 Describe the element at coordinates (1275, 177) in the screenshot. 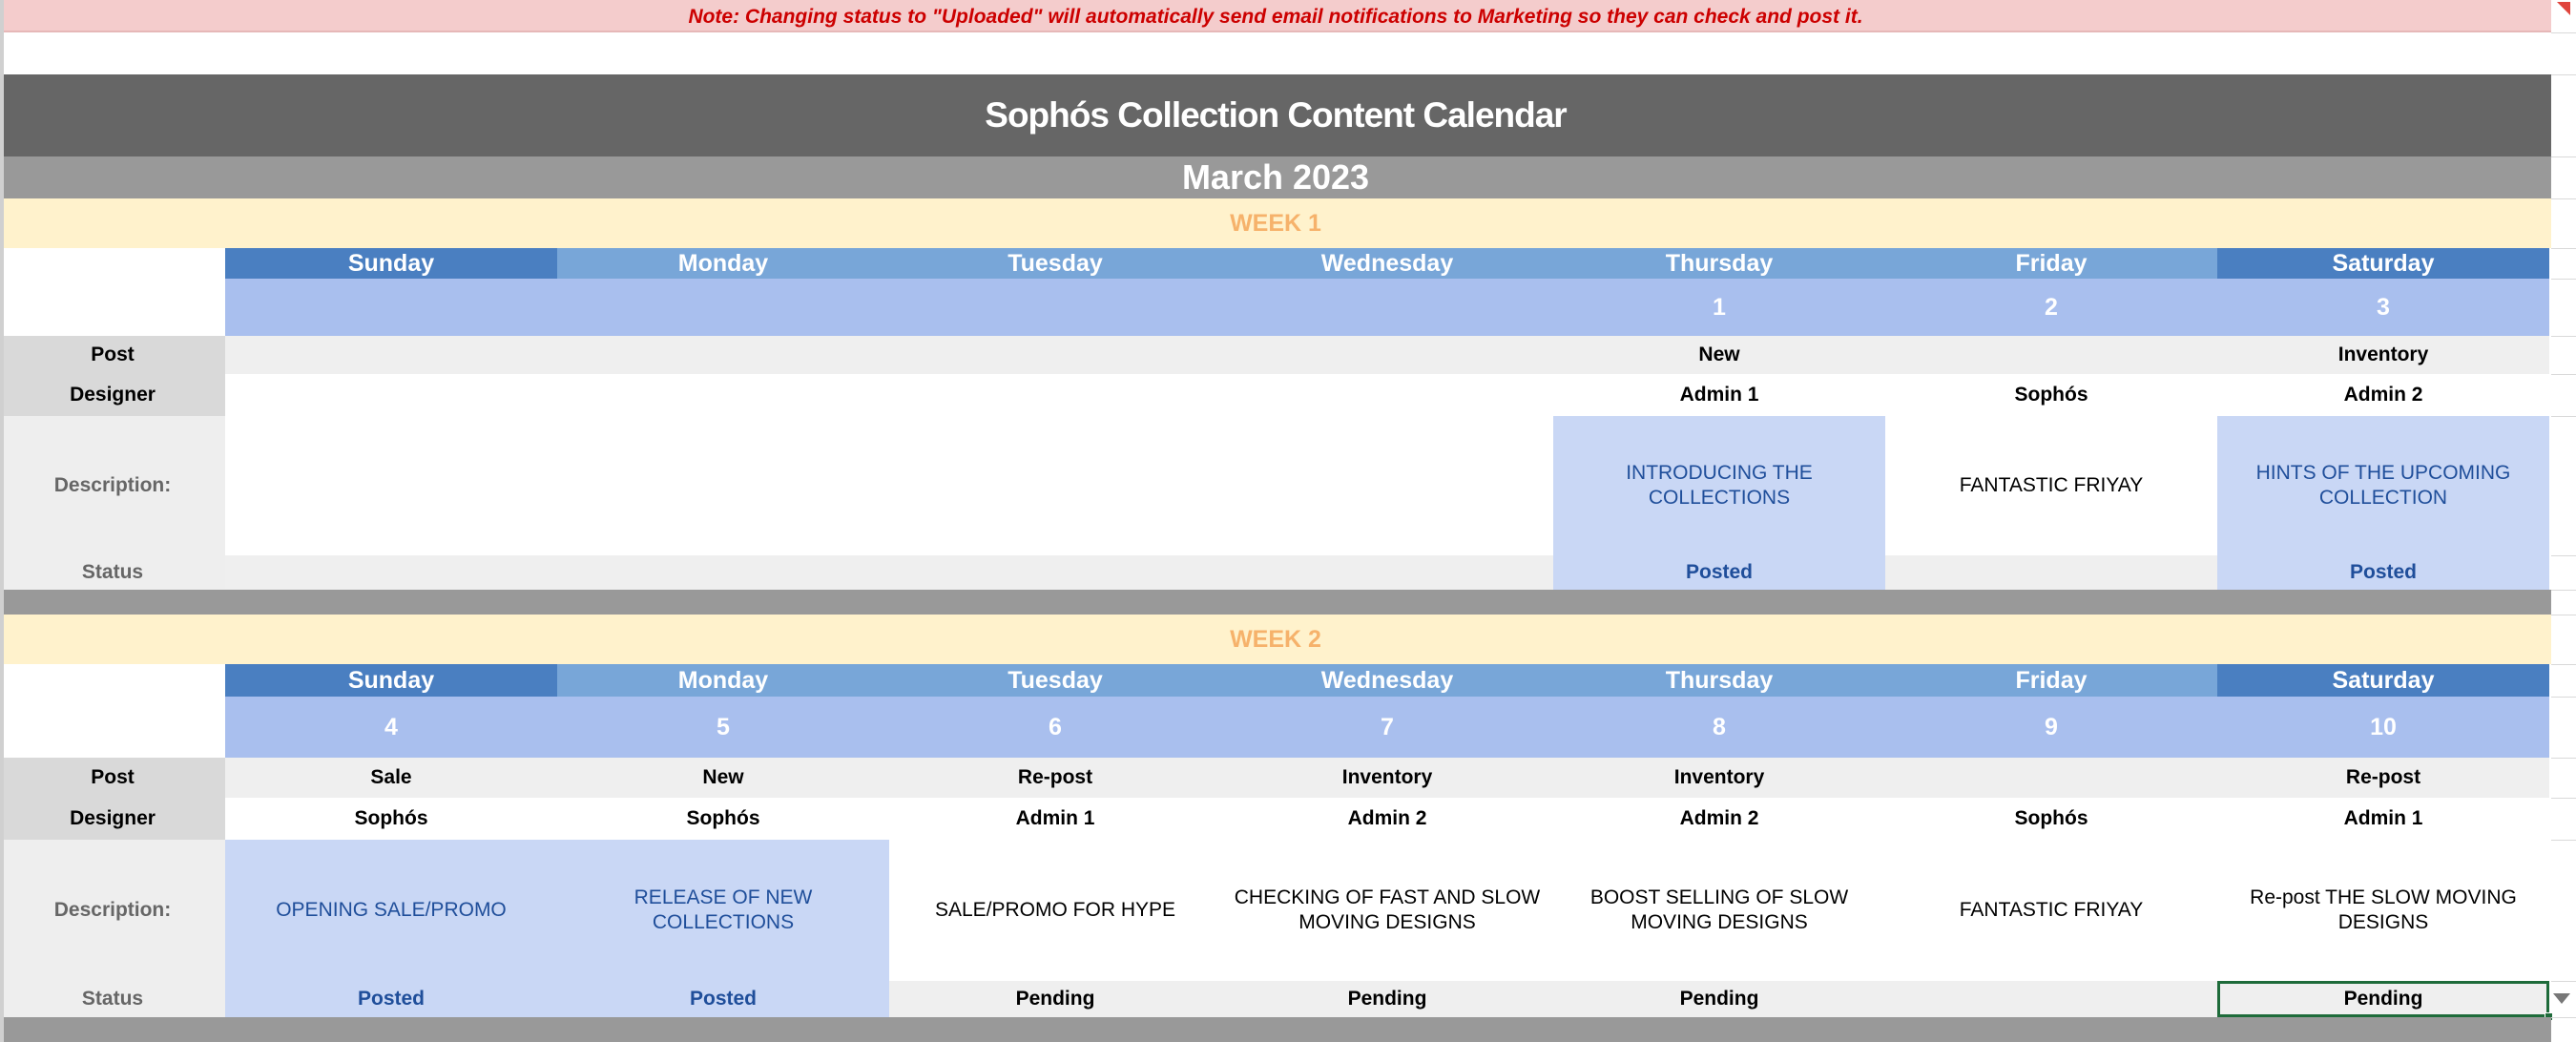

I see `month-heading: March 2023` at that location.